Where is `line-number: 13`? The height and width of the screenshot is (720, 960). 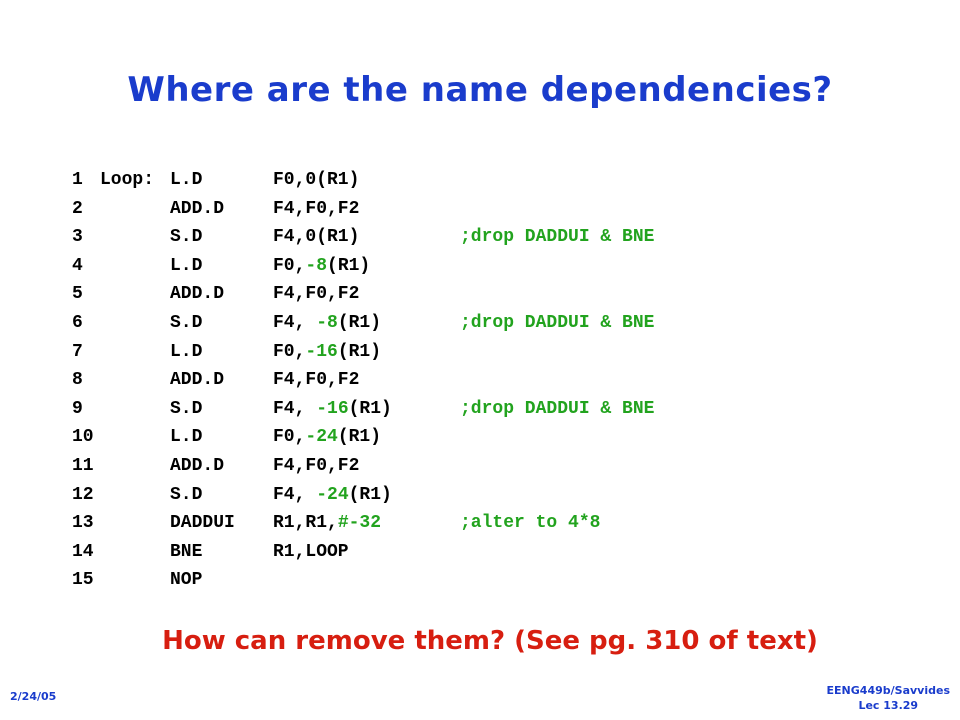
line-number: 13 is located at coordinates (83, 523).